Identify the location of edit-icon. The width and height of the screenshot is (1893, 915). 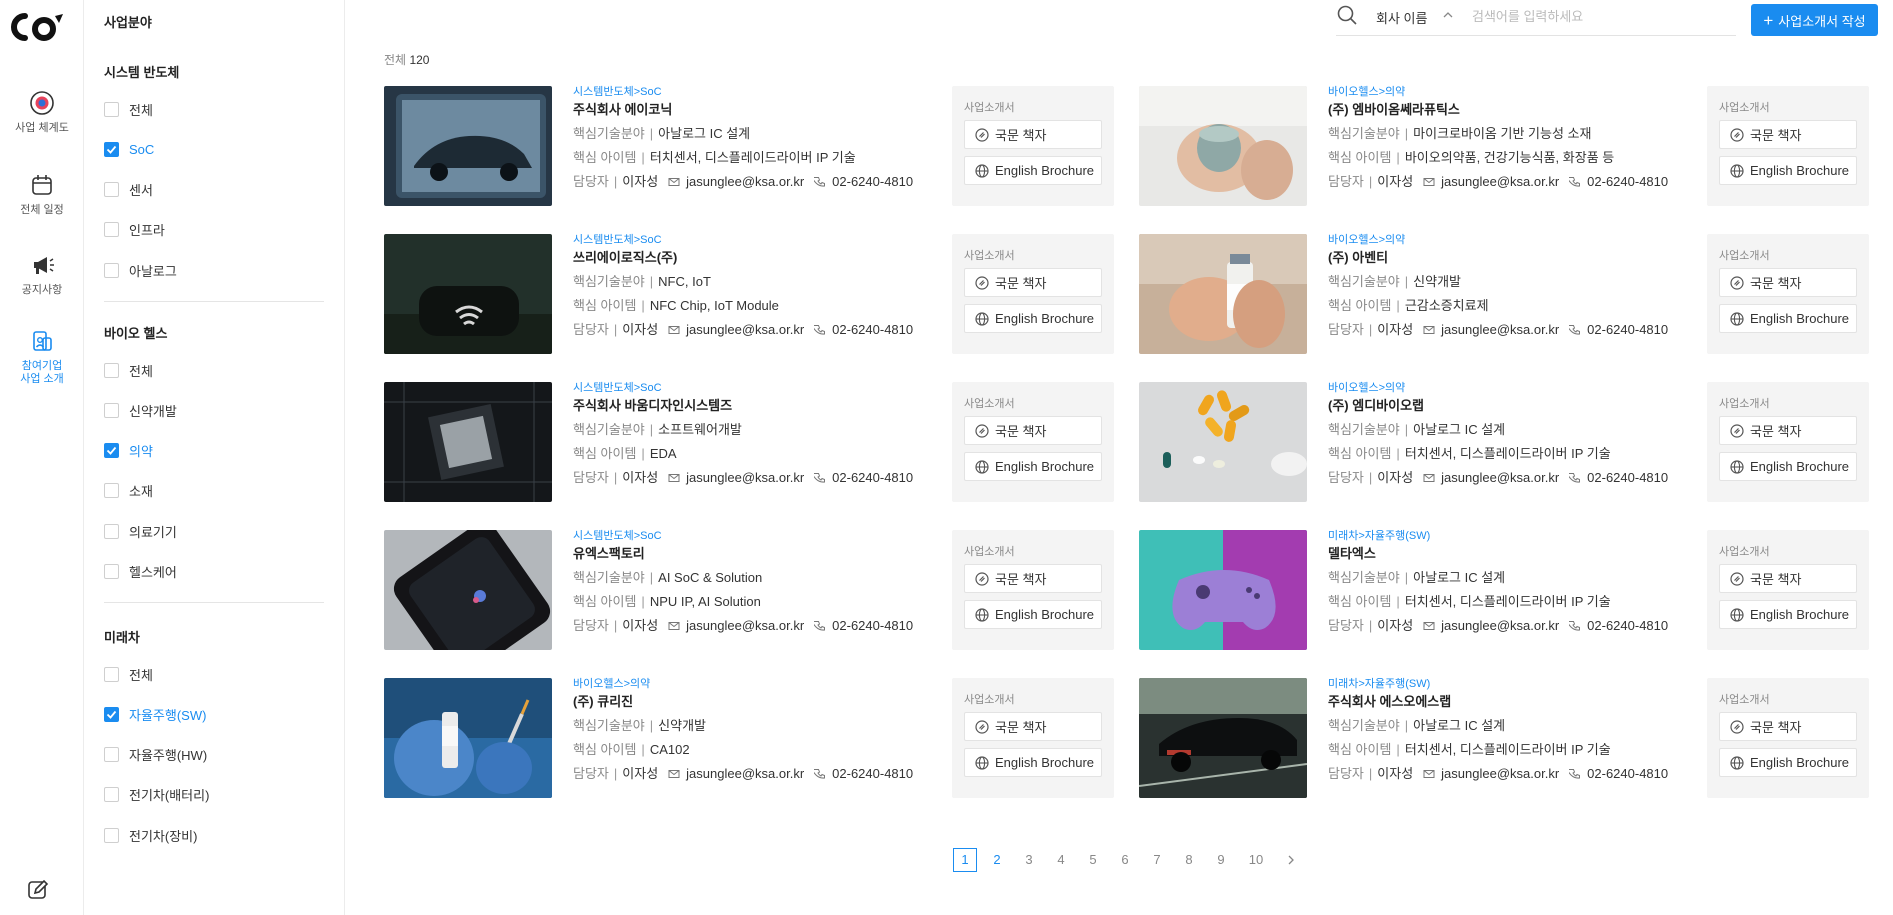
(38, 890).